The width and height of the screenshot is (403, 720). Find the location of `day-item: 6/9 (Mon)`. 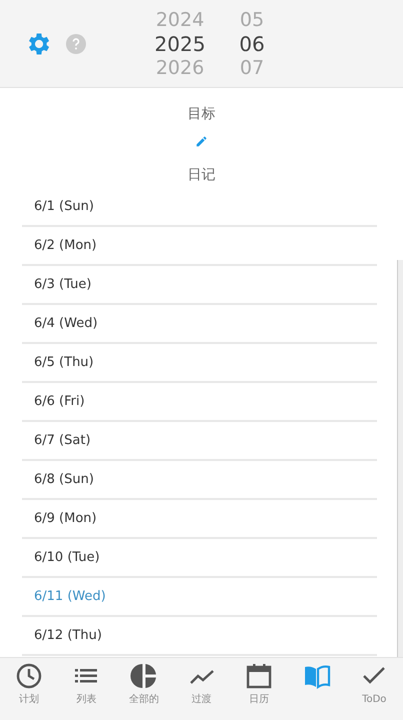

day-item: 6/9 (Mon) is located at coordinates (59, 518).